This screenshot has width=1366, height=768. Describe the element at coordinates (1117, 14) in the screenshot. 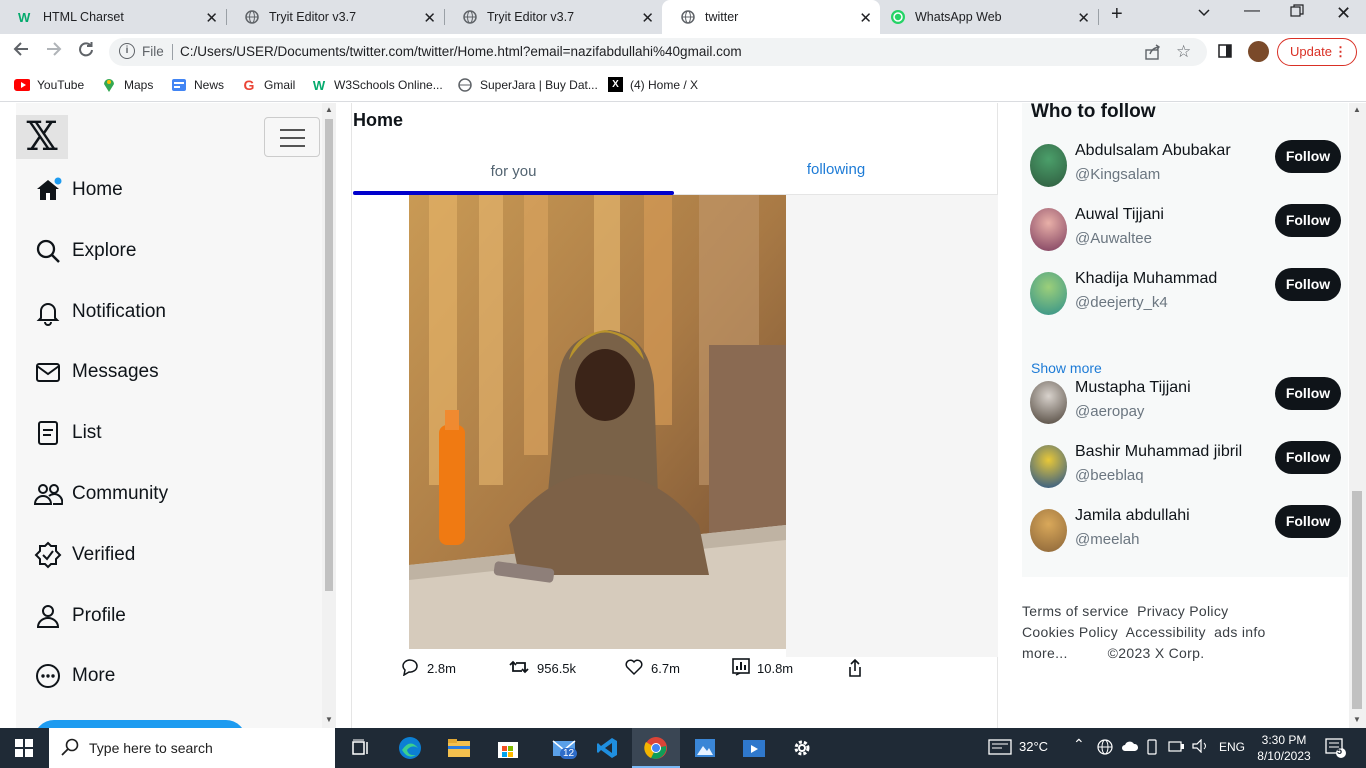

I see `new-tab-icon: +` at that location.